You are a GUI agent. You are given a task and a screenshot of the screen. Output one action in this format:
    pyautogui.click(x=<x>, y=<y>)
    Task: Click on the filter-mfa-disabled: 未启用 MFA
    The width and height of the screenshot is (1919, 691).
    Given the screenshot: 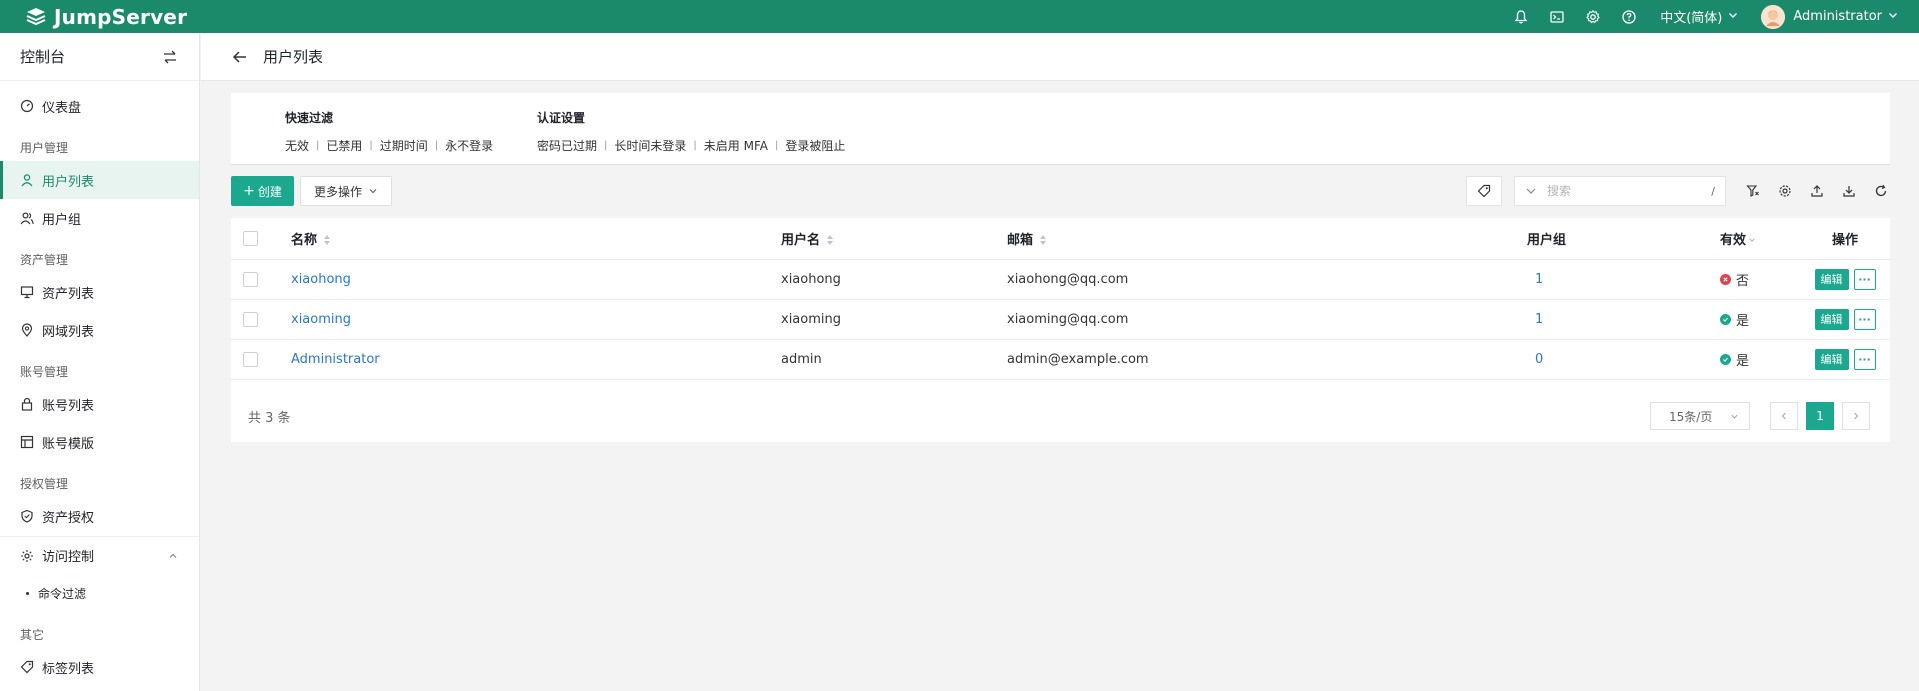 What is the action you would take?
    pyautogui.click(x=736, y=145)
    